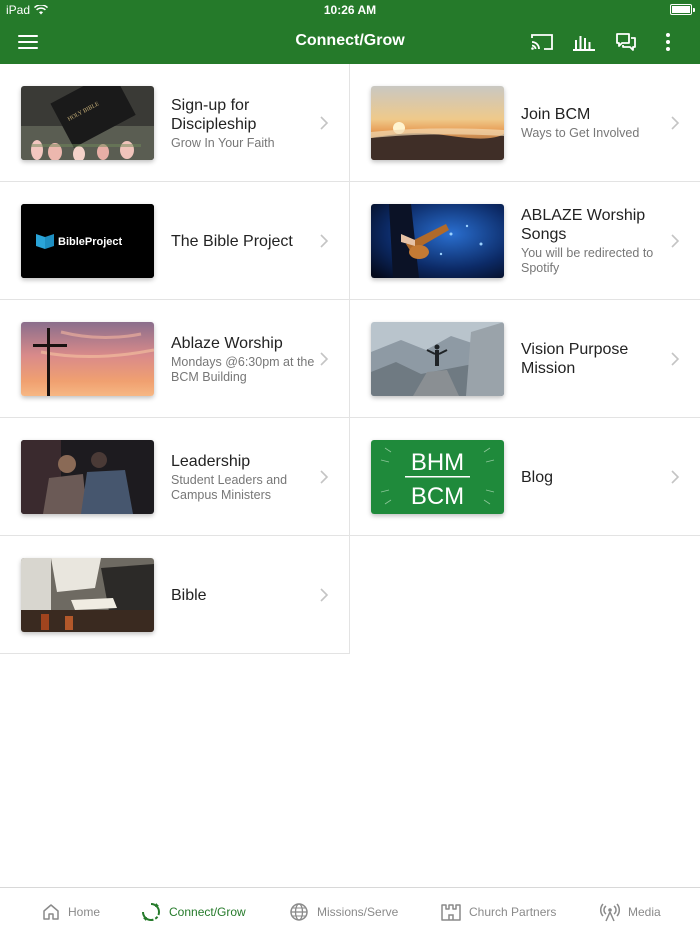 Image resolution: width=700 pixels, height=934 pixels. What do you see at coordinates (451, 912) in the screenshot?
I see `church-icon` at bounding box center [451, 912].